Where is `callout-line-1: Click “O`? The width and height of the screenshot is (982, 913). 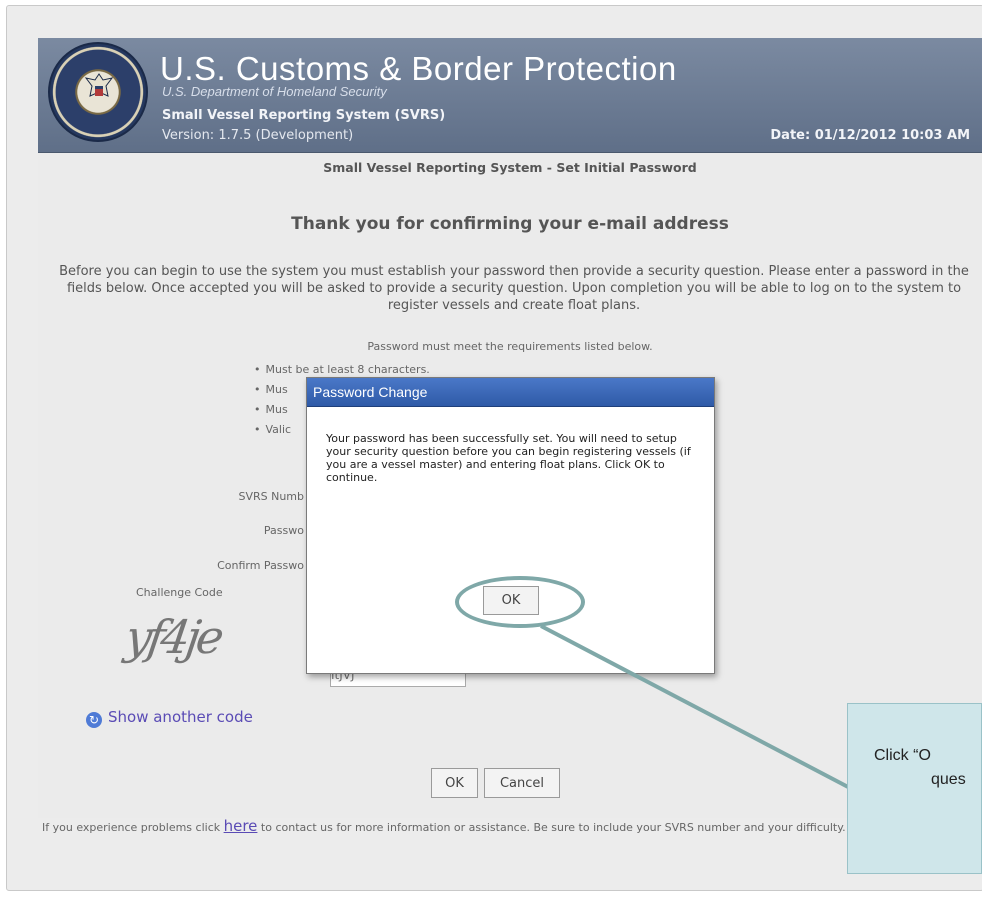 callout-line-1: Click “O is located at coordinates (902, 755).